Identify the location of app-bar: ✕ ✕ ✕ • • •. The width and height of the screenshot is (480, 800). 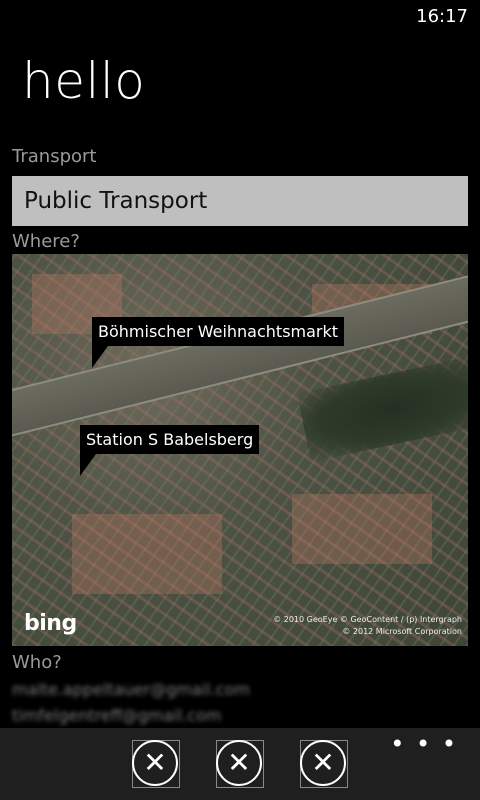
(240, 764).